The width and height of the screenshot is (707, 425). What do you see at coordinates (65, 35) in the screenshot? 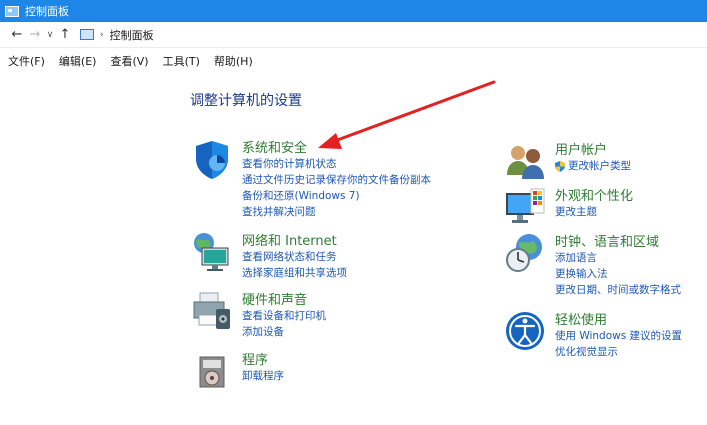
I see `up-arrow-icon: ↑` at bounding box center [65, 35].